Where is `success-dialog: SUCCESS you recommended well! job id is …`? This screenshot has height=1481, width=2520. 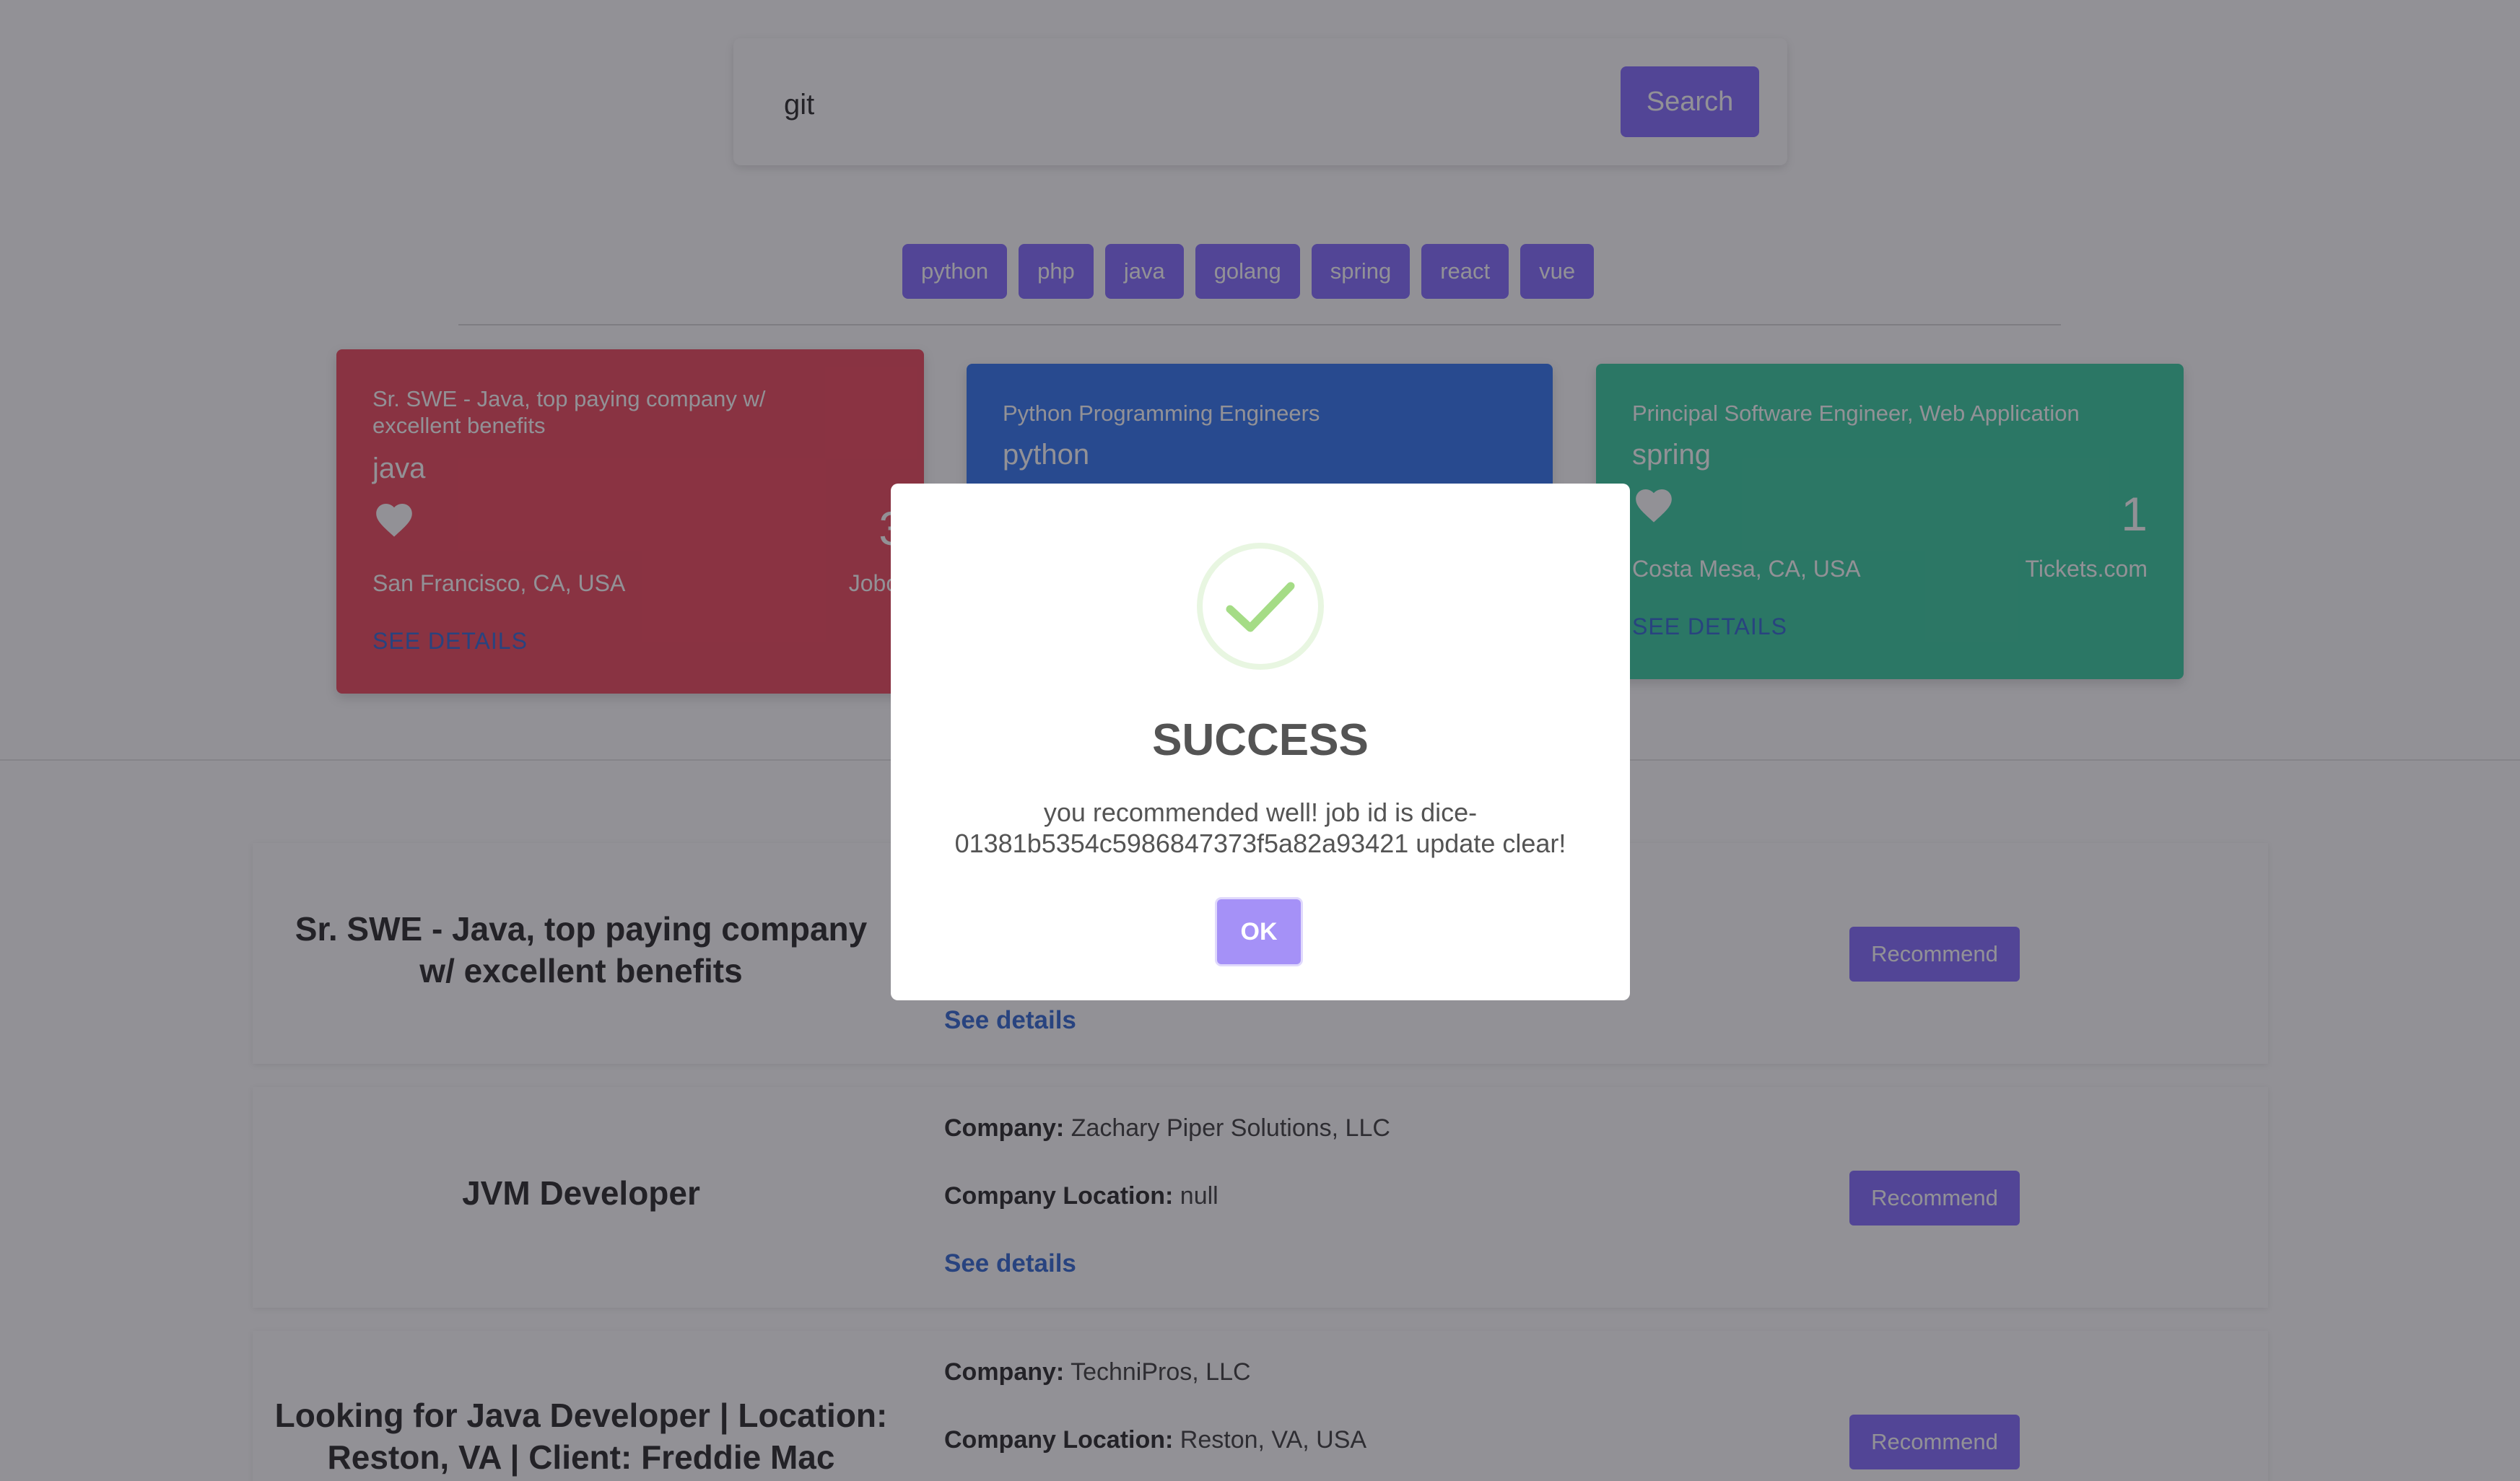
success-dialog: SUCCESS you recommended well! job id is … is located at coordinates (1260, 742).